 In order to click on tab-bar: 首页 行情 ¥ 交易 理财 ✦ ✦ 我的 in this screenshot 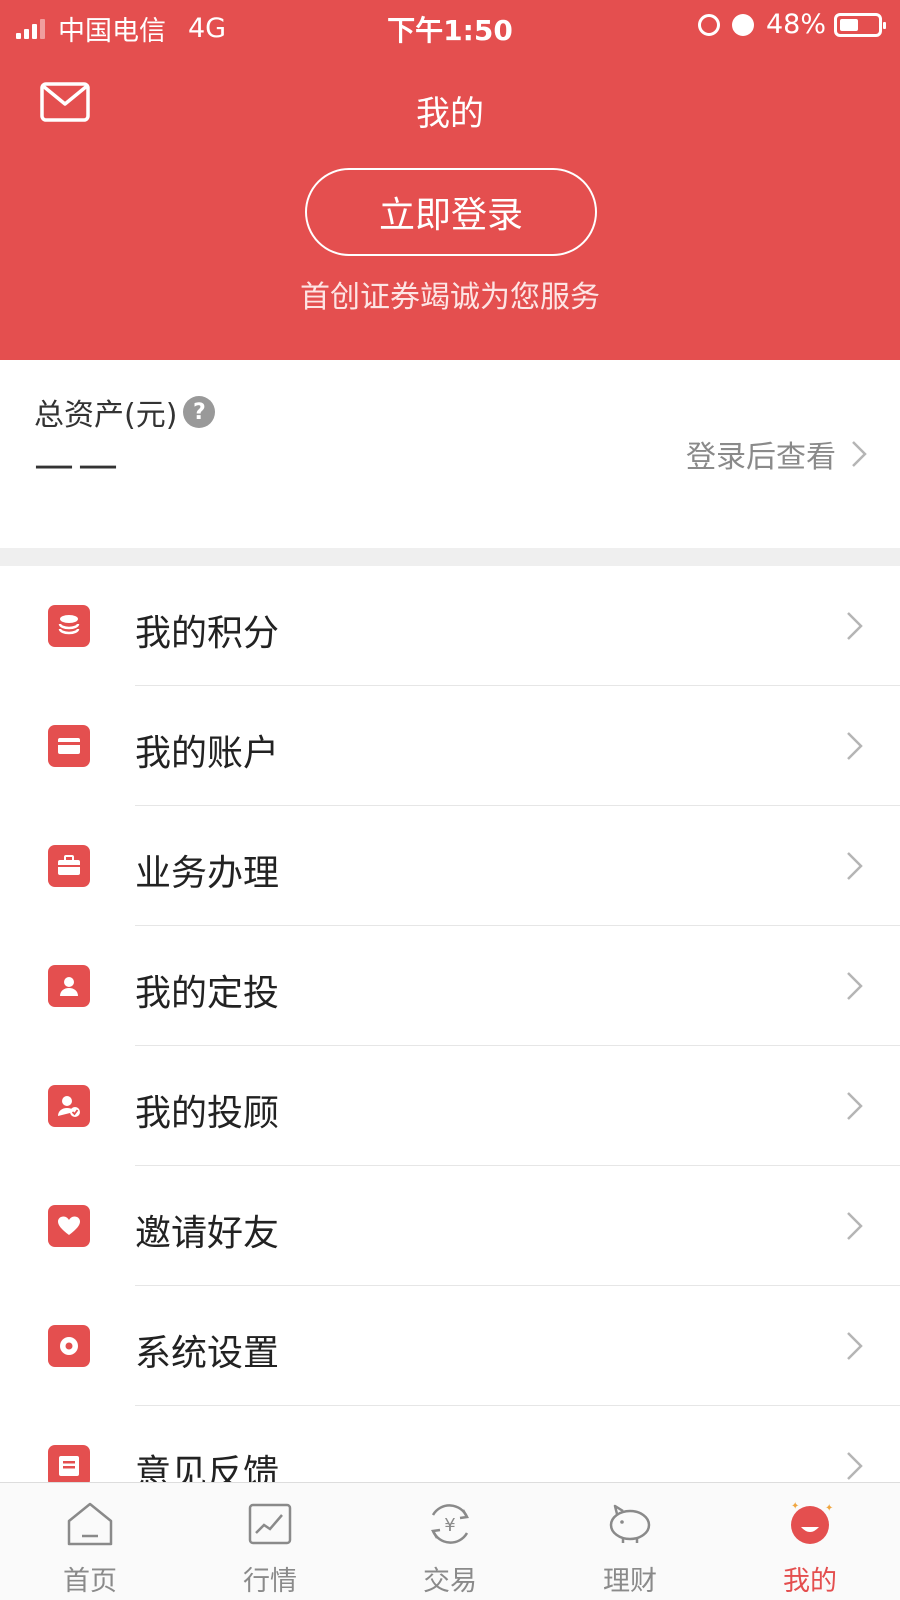, I will do `click(450, 1541)`.